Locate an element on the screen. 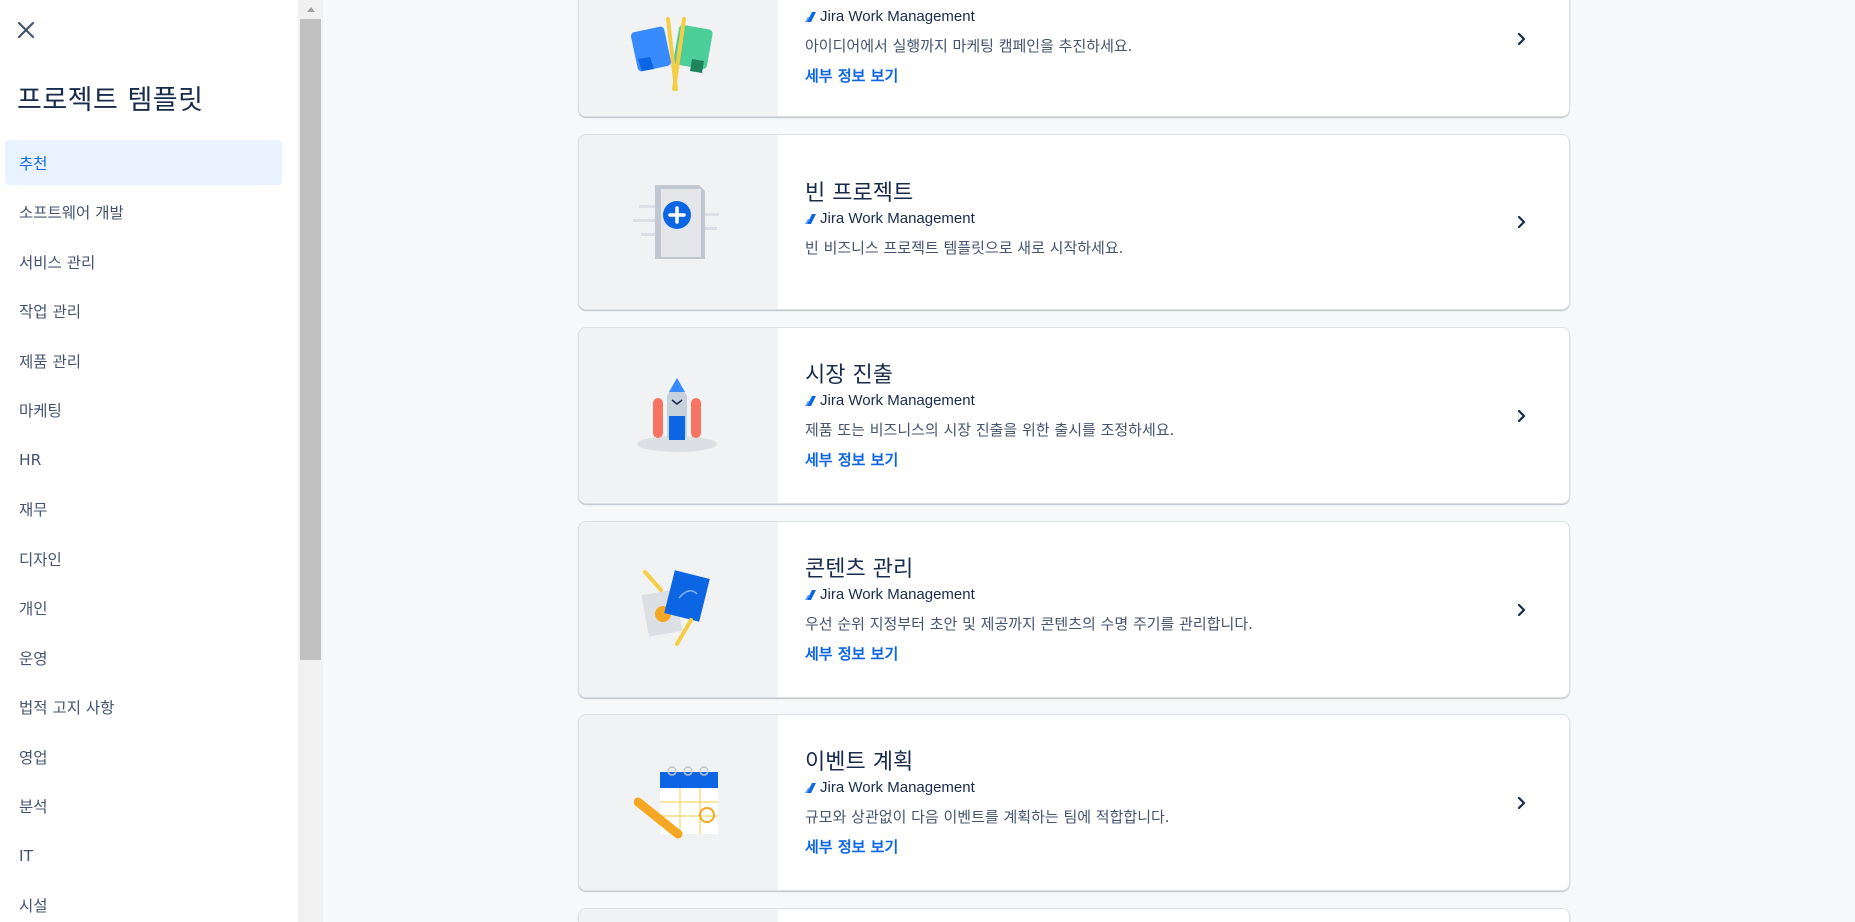  card-description: 아이디어에서 실행까지 마케팅 캠페인을 추진하세요. is located at coordinates (969, 46).